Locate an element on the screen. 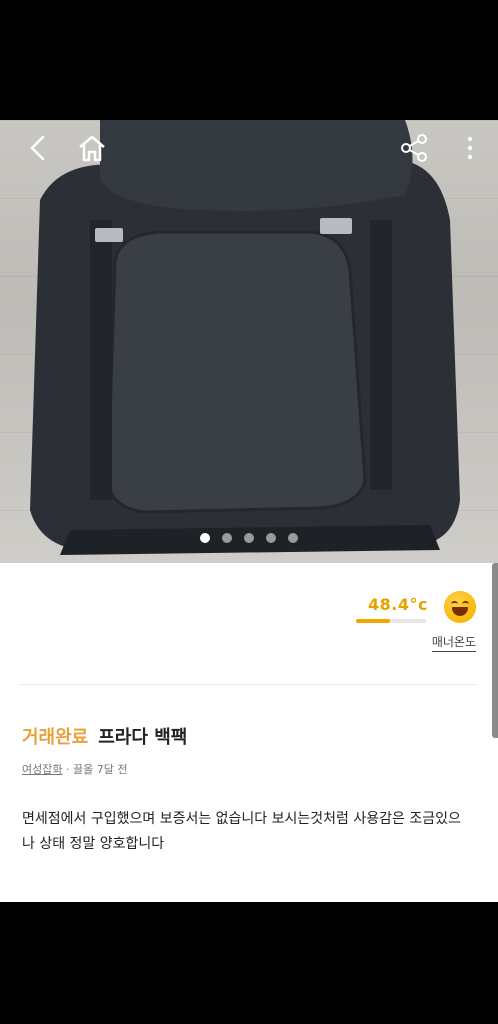  listing-meta: 여성잡화 · 끌올 7달 전 is located at coordinates (74, 769).